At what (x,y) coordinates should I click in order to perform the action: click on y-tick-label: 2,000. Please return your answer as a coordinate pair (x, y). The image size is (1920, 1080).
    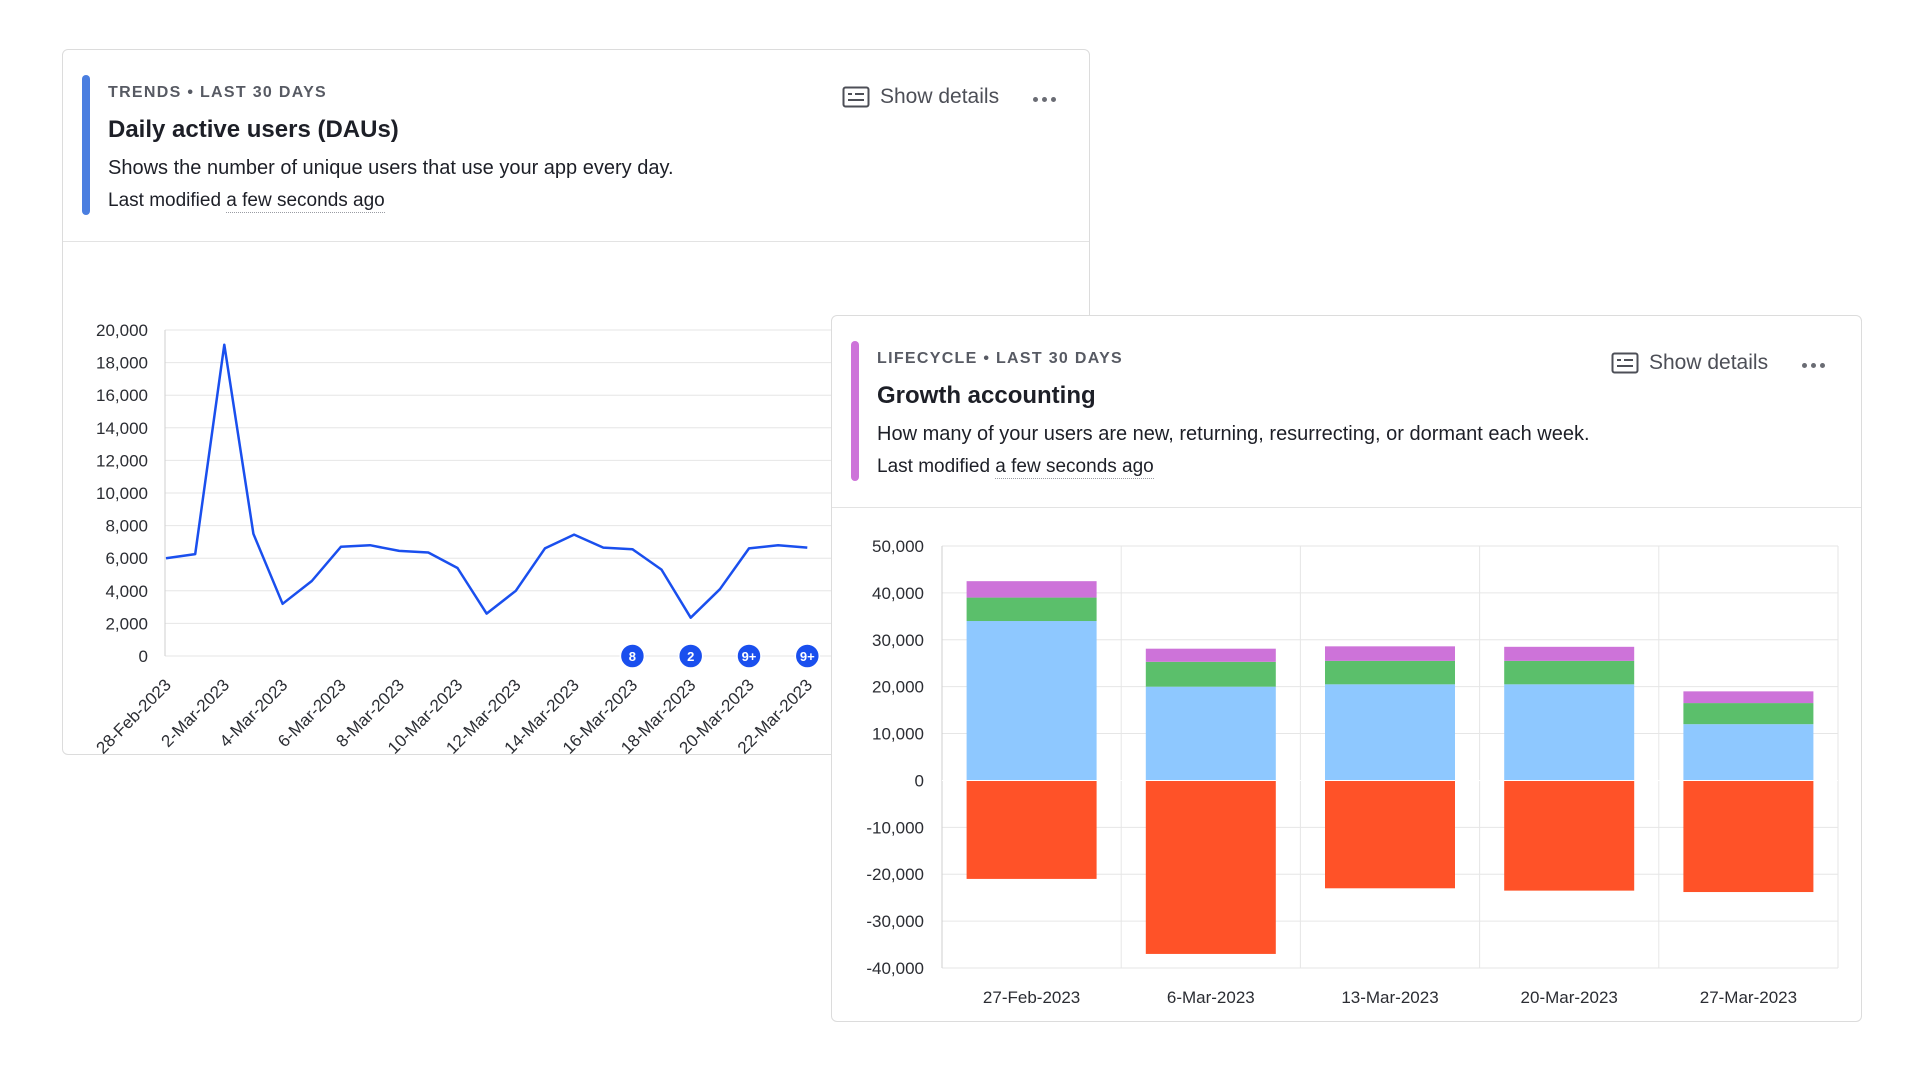
    Looking at the image, I should click on (126, 623).